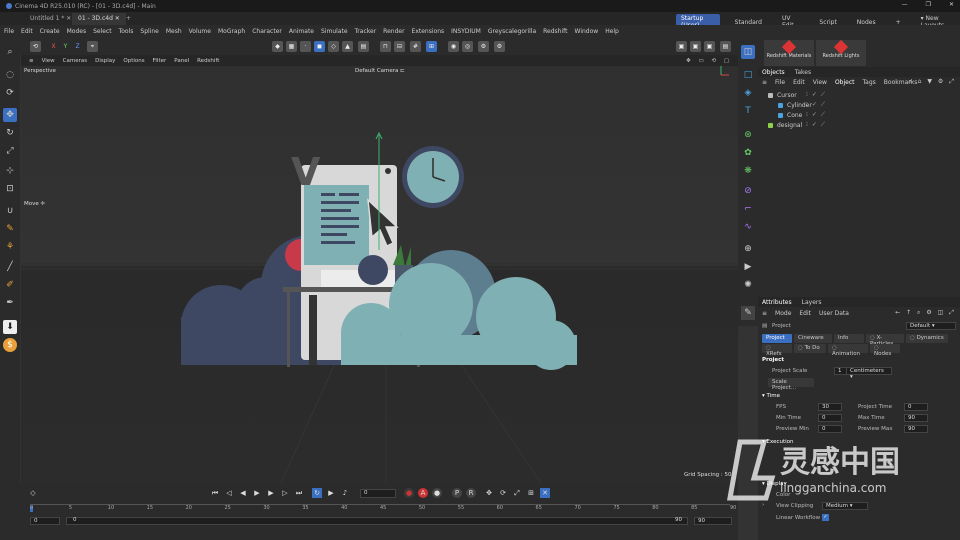 The image size is (960, 540). I want to click on menu-character: Character, so click(267, 31).